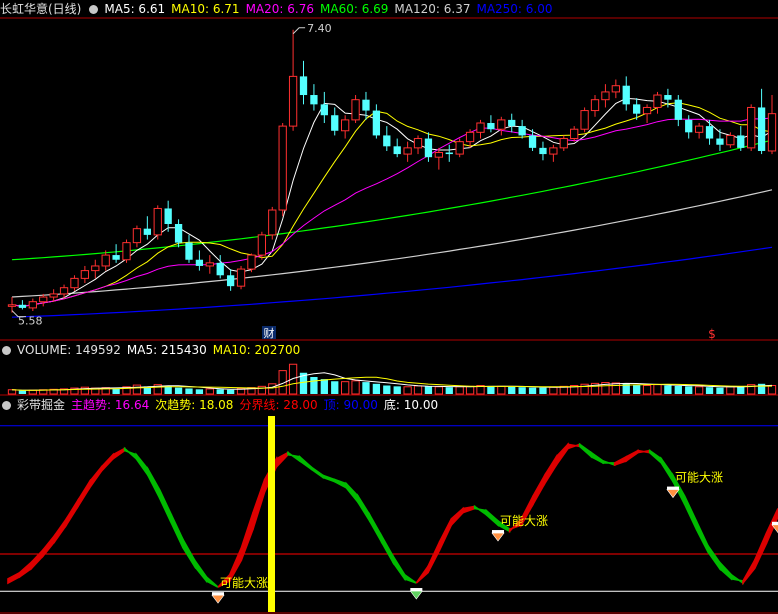 This screenshot has width=778, height=614. What do you see at coordinates (30, 321) in the screenshot?
I see `low-price-label: 5.58` at bounding box center [30, 321].